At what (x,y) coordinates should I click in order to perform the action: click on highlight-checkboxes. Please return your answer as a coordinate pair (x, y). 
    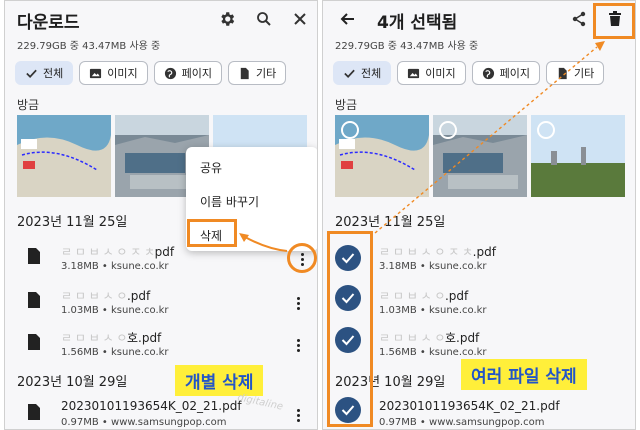
    Looking at the image, I should click on (350, 329).